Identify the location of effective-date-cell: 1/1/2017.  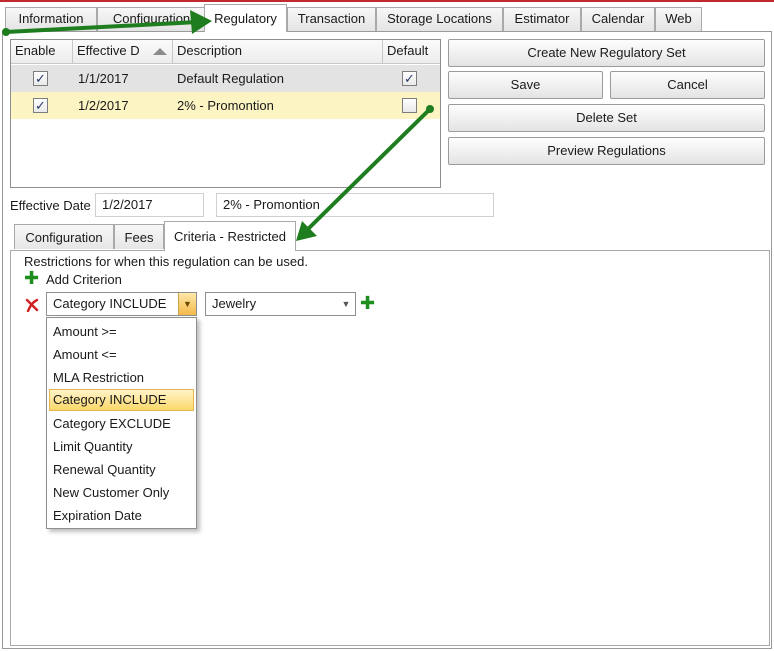
(103, 78).